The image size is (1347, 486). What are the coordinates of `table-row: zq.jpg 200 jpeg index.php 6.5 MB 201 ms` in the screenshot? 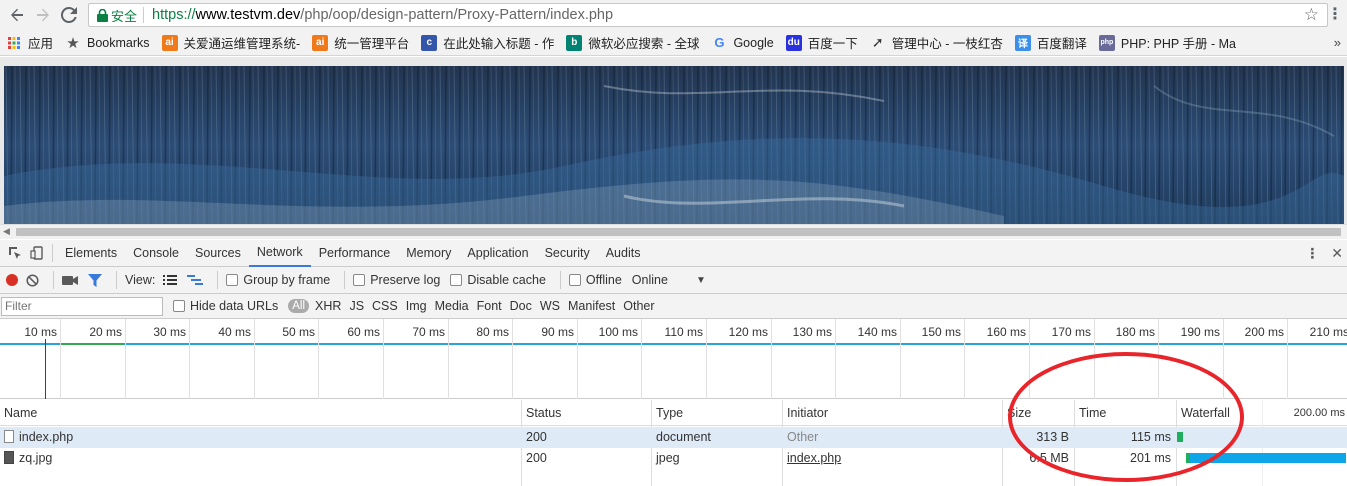 It's located at (673, 458).